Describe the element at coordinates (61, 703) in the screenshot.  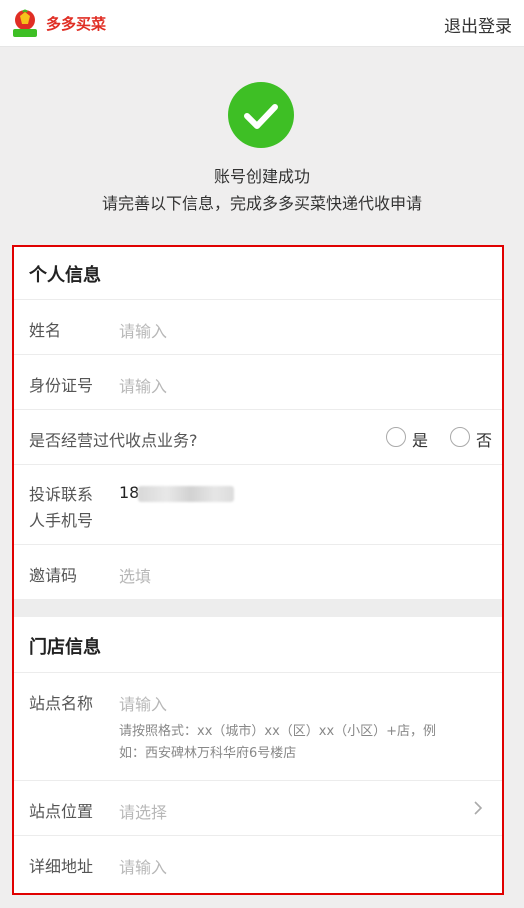
I see `site-name-label: 站点名称` at that location.